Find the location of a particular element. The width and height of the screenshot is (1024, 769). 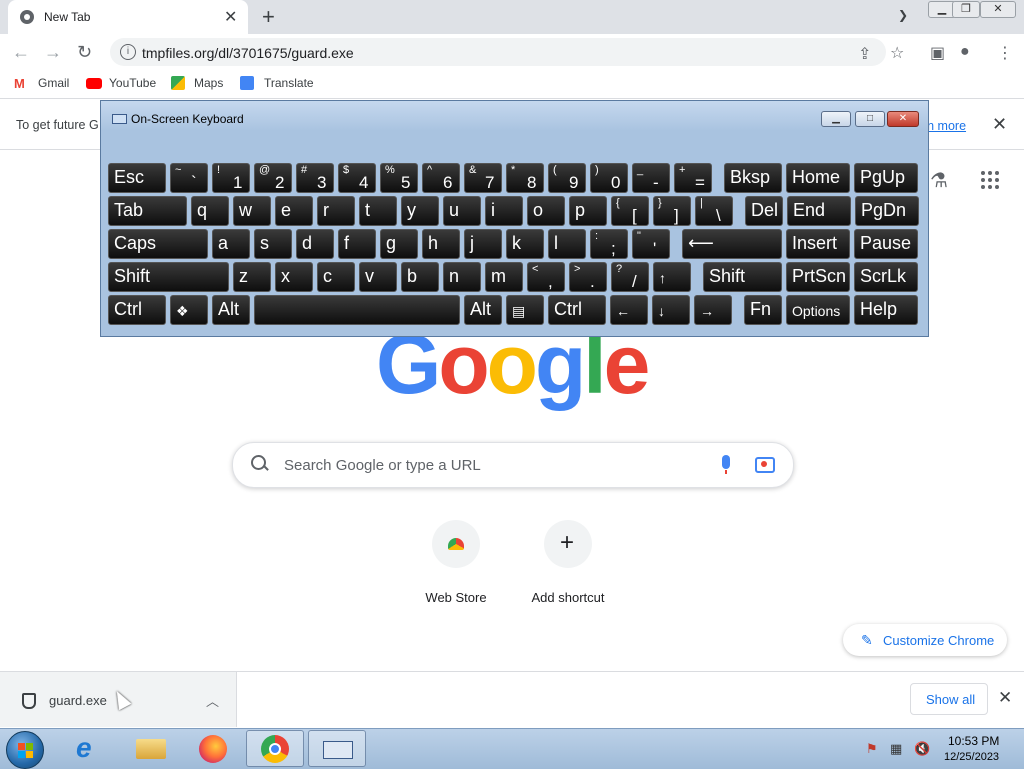

osk-key-3: #3 is located at coordinates (315, 178).